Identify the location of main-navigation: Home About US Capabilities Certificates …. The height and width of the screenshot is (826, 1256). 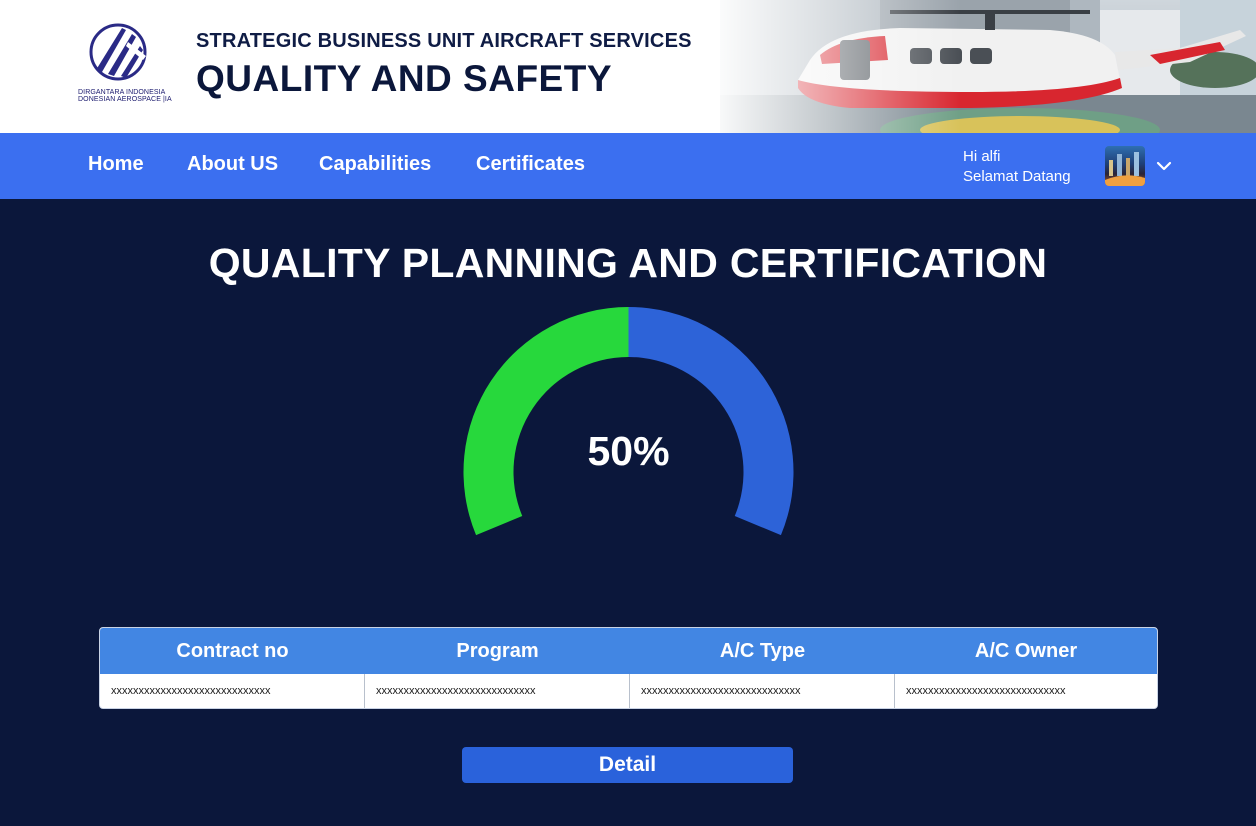
(628, 166).